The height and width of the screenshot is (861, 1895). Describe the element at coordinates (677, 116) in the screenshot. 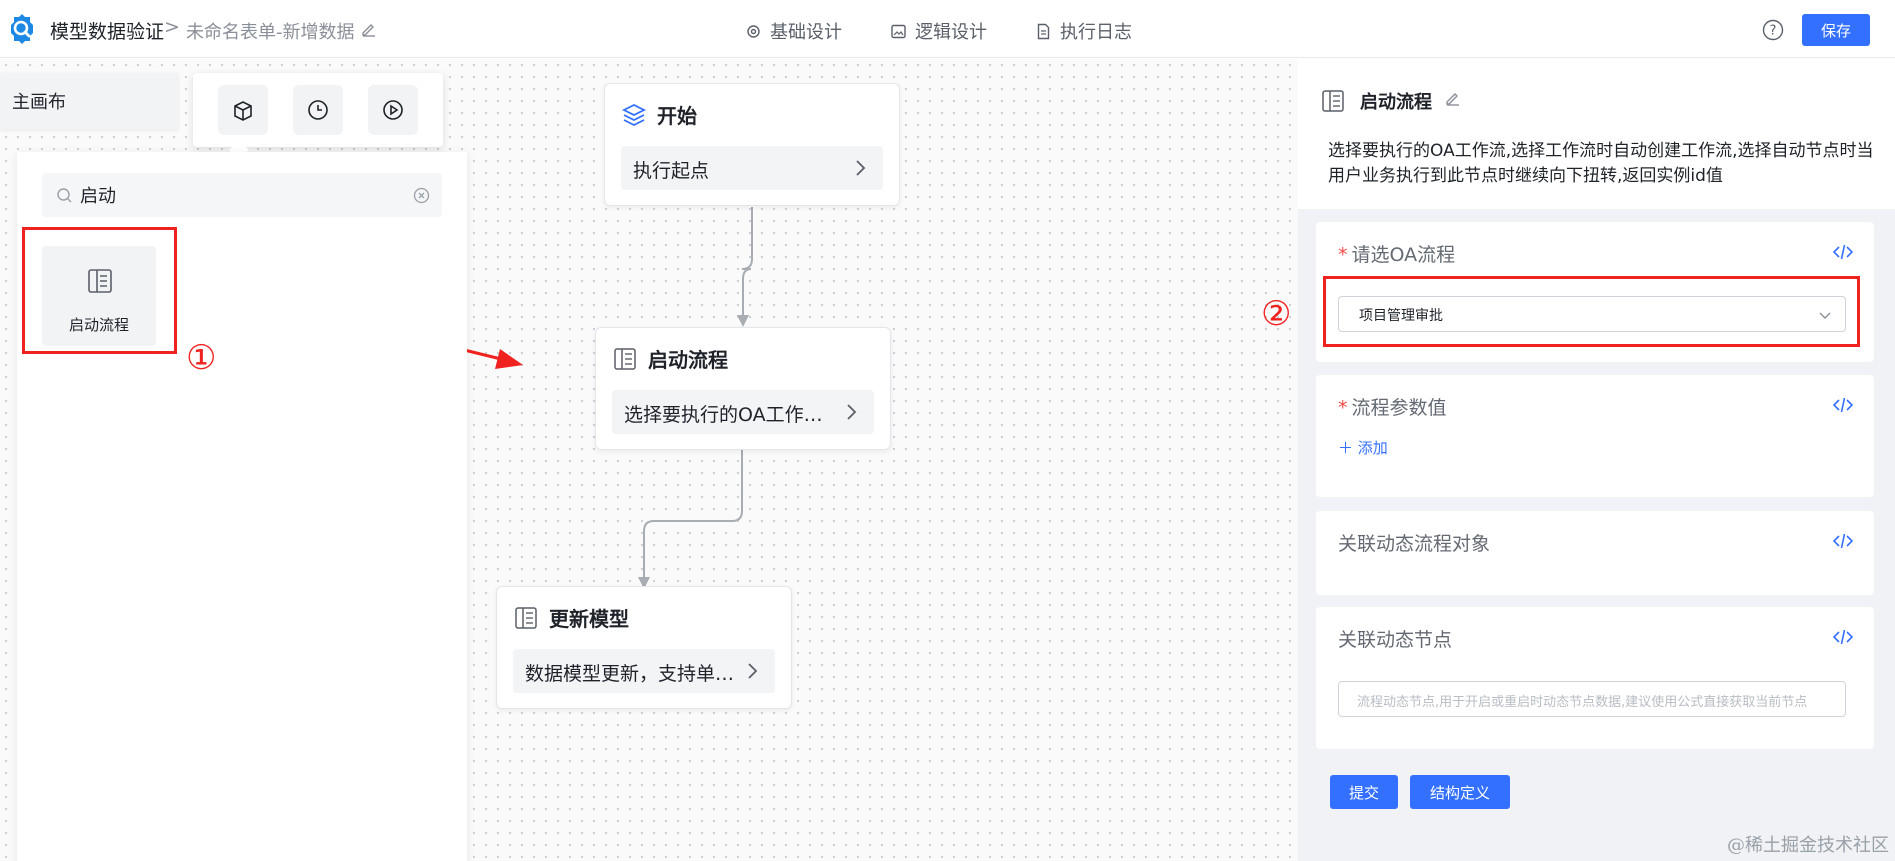

I see `node-title: 开始` at that location.